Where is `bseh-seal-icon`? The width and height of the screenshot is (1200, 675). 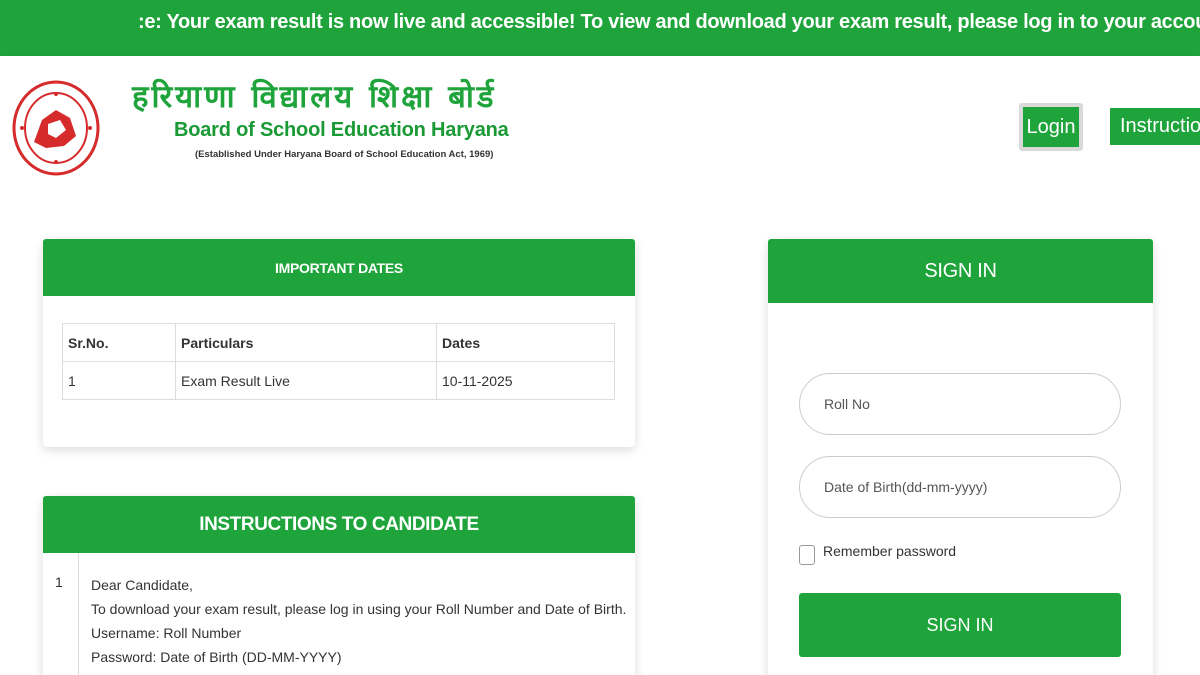 bseh-seal-icon is located at coordinates (56, 128).